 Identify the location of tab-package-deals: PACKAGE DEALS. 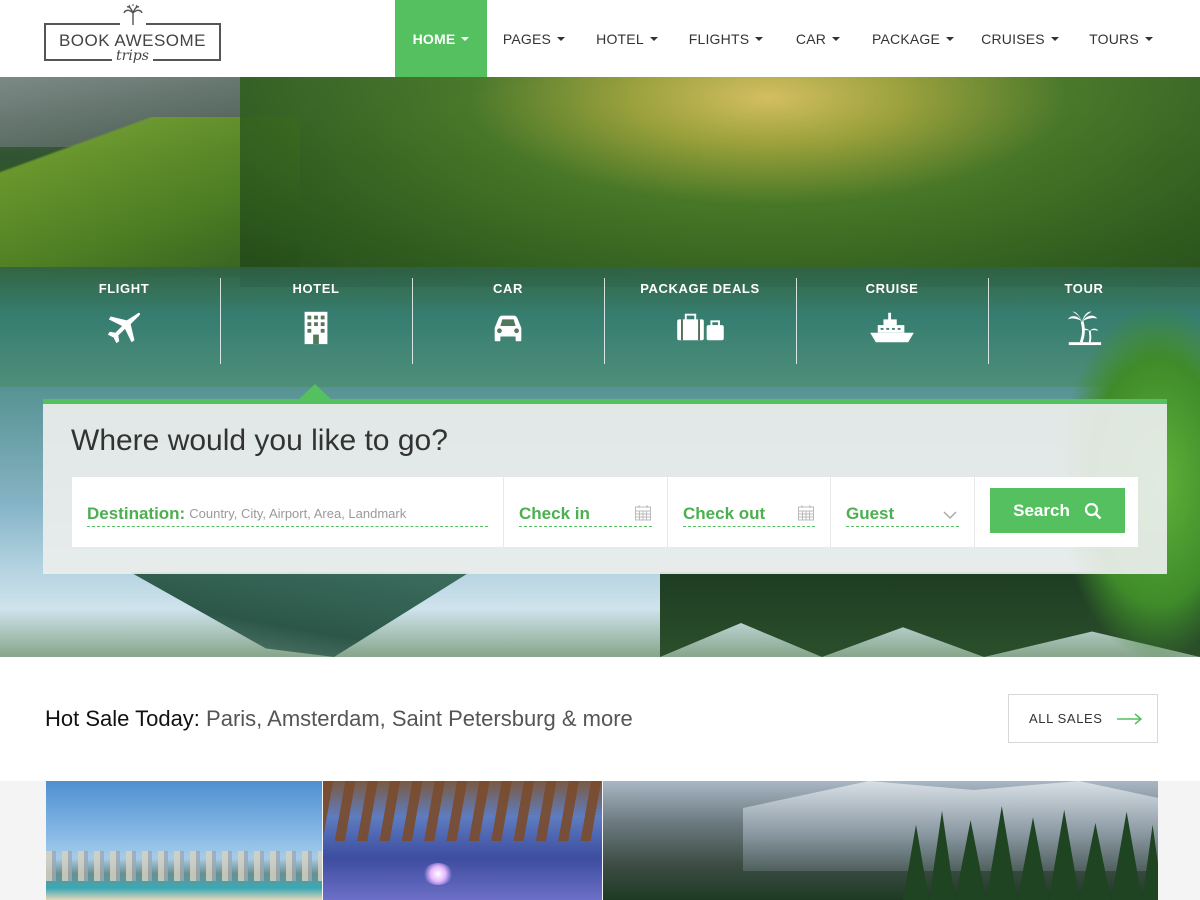
(700, 323).